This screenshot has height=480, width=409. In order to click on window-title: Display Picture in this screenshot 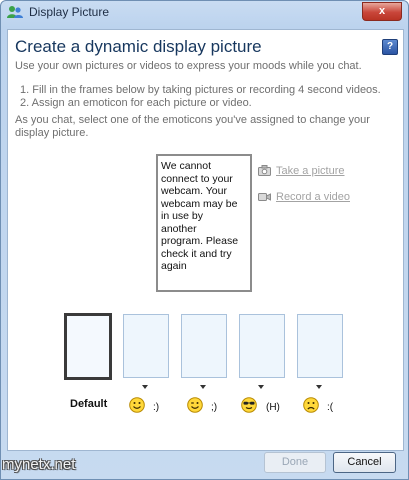, I will do `click(69, 12)`.